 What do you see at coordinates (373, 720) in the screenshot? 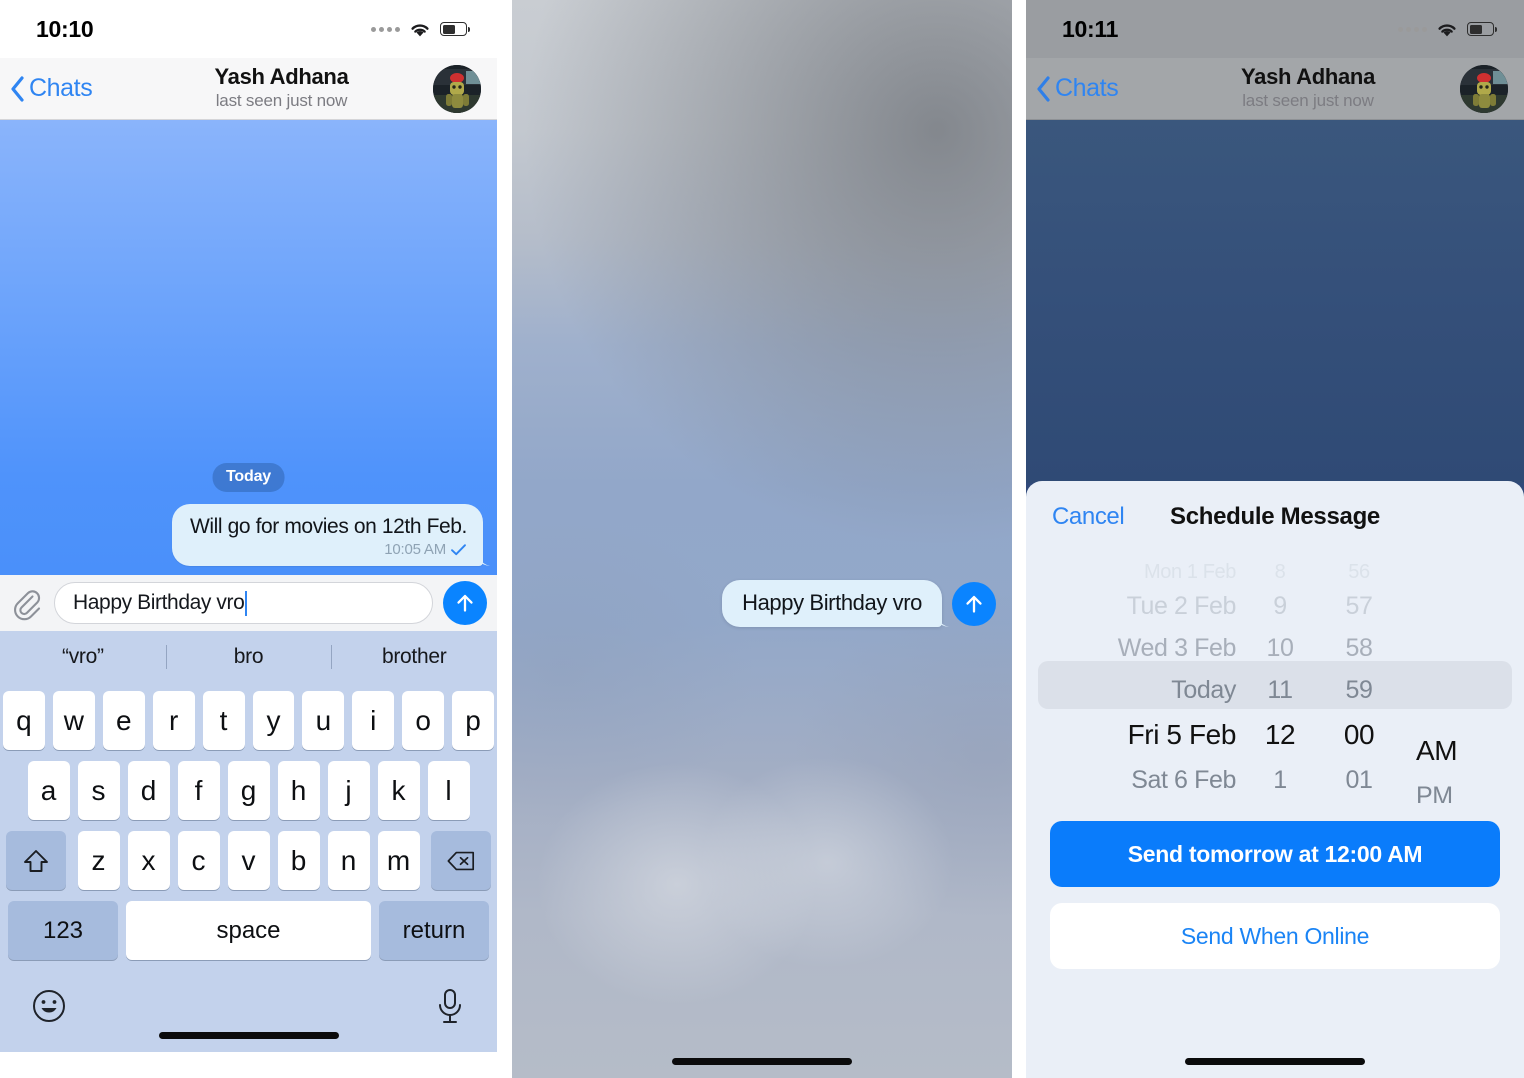
I see `key-i: i` at bounding box center [373, 720].